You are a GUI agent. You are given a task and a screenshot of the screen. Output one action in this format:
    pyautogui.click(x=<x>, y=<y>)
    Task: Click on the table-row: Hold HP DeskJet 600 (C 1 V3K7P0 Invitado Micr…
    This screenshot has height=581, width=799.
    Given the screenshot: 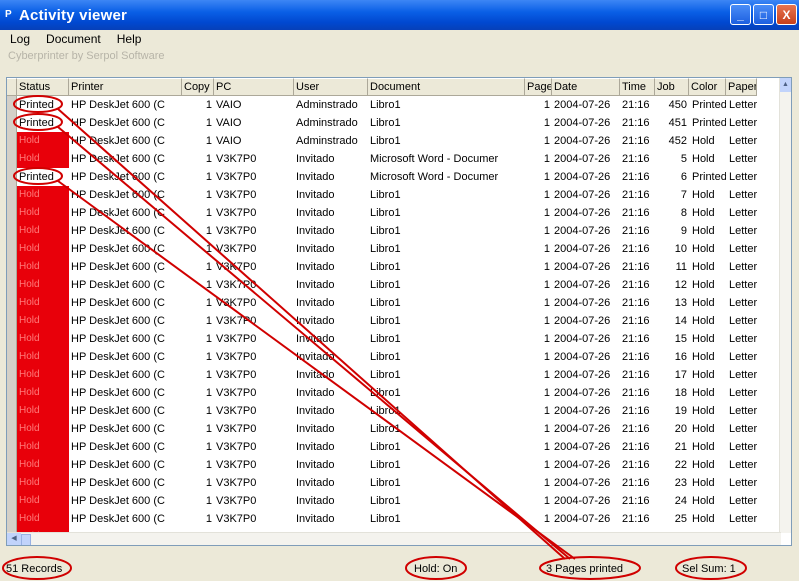 What is the action you would take?
    pyautogui.click(x=394, y=159)
    